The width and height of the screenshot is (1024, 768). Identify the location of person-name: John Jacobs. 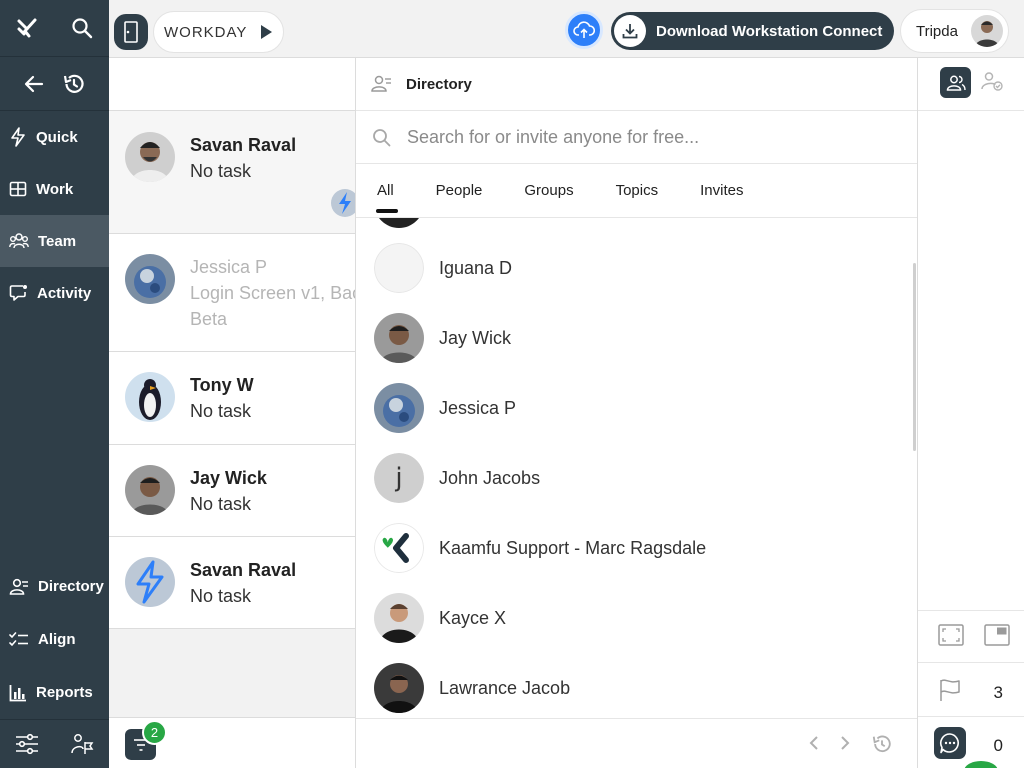
(490, 477).